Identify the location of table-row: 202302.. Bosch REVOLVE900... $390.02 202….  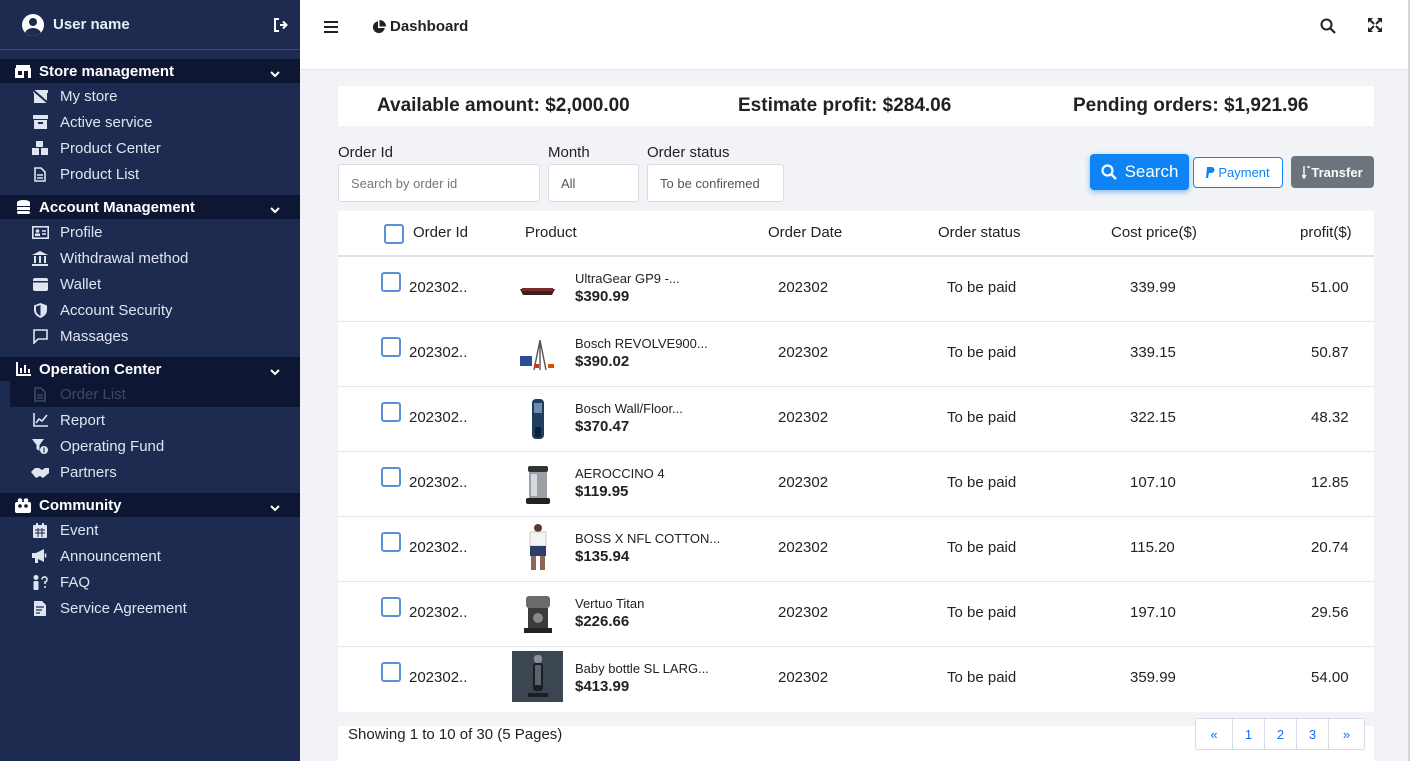
(856, 354).